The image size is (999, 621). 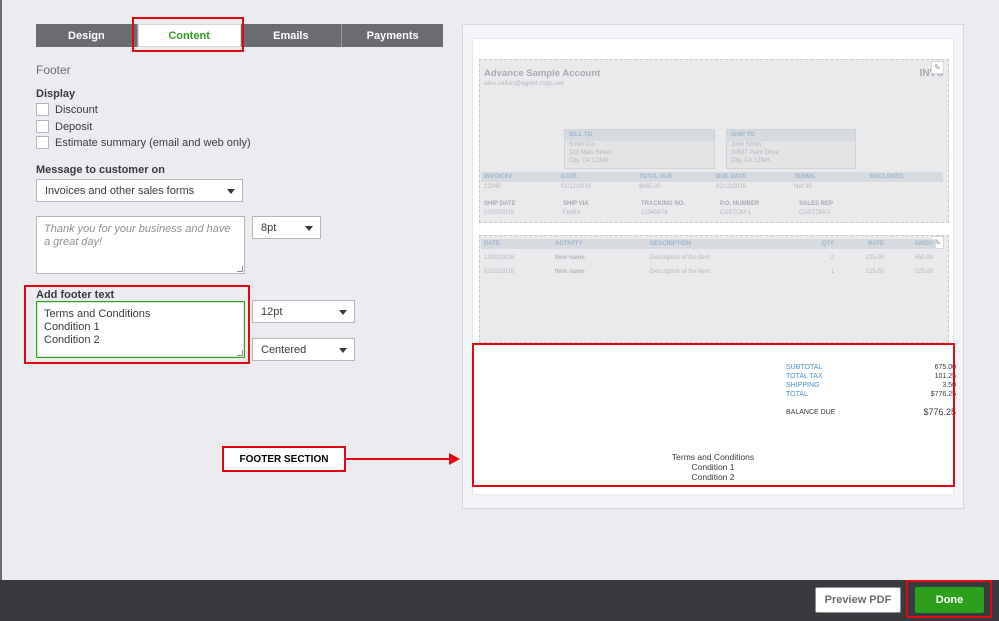 I want to click on footer-section-callout: FOOTER SECTION, so click(x=284, y=459).